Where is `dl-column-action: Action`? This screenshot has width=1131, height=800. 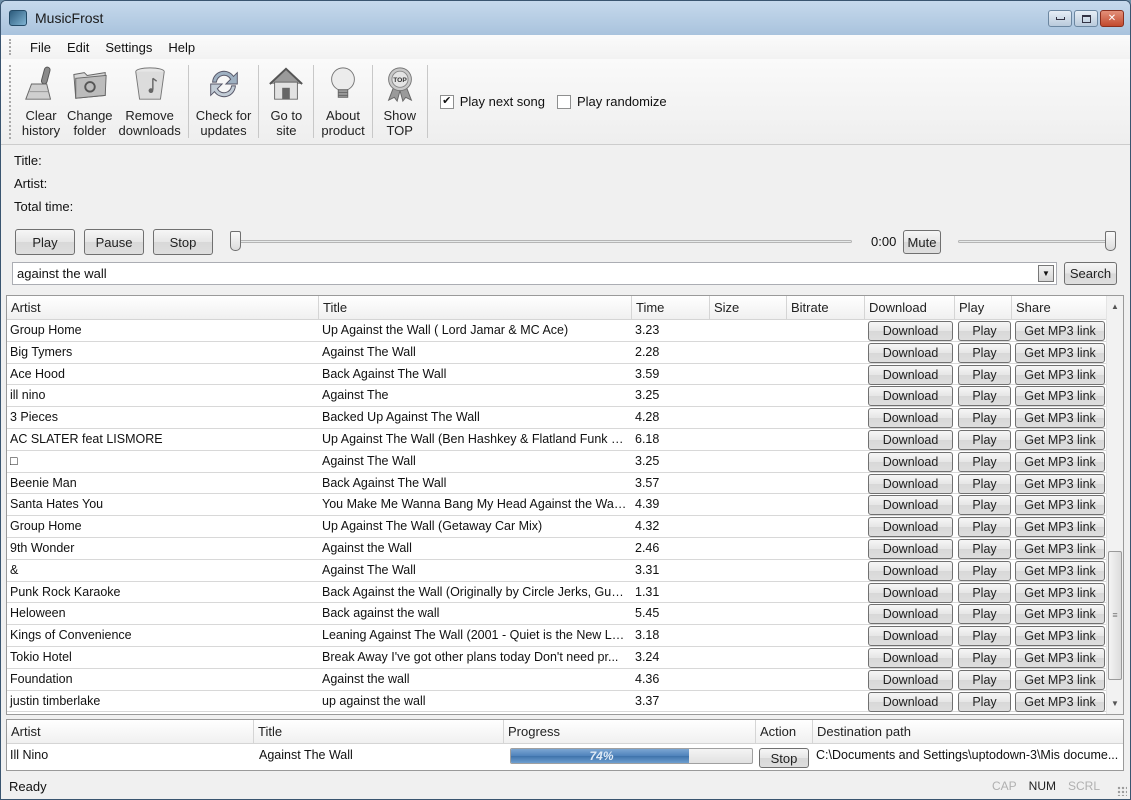 dl-column-action: Action is located at coordinates (784, 731).